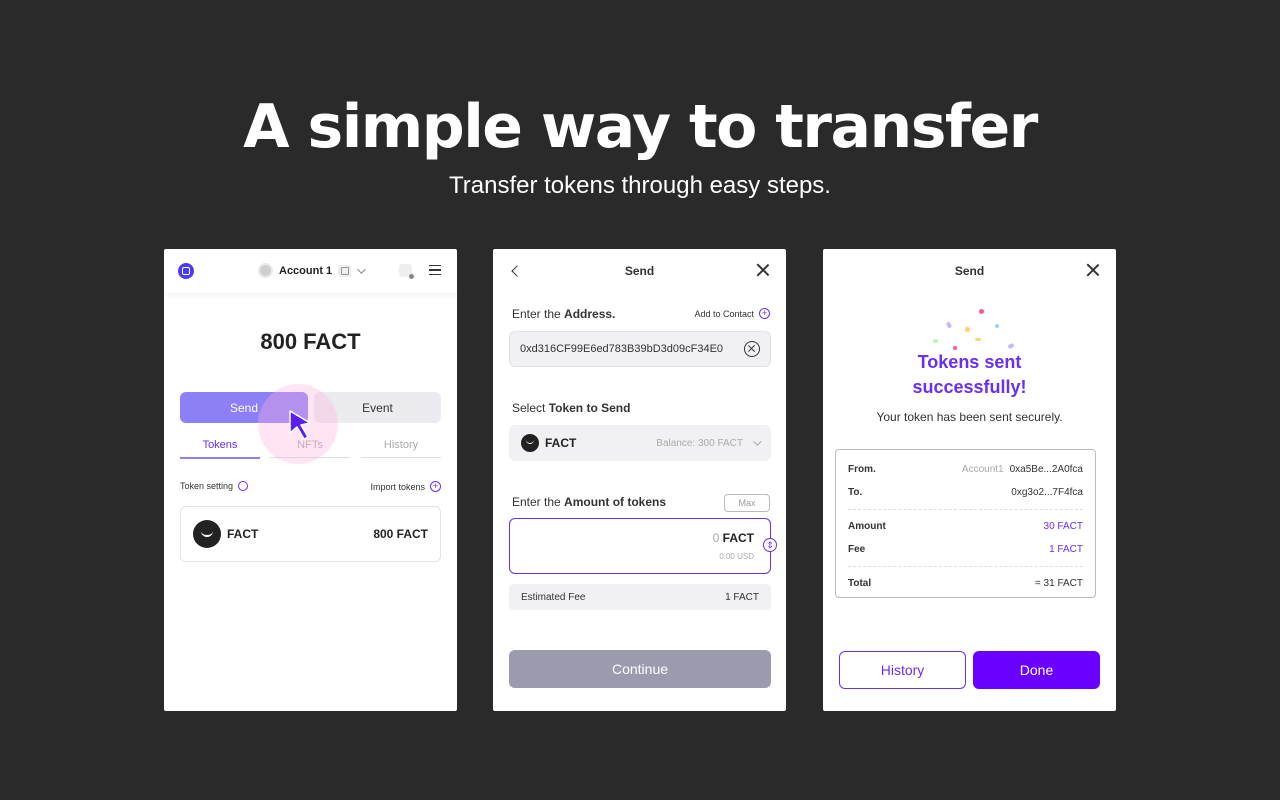 This screenshot has height=800, width=1280. What do you see at coordinates (969, 387) in the screenshot?
I see `success-heading-line2: successfully!` at bounding box center [969, 387].